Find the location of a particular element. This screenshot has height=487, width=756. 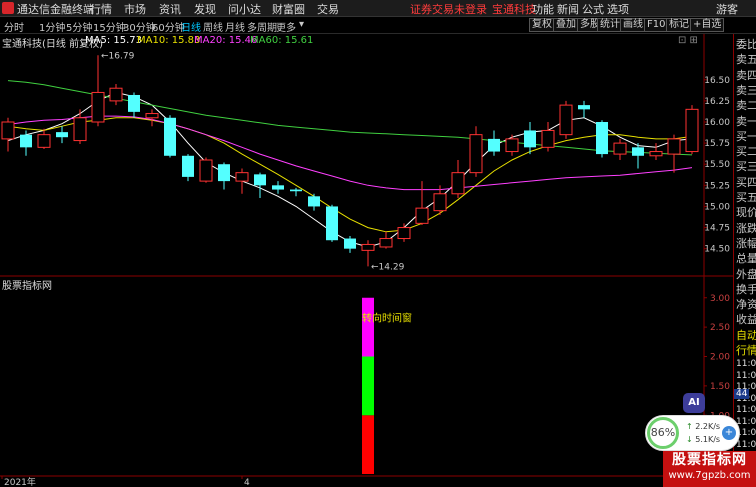

menu-item-market: 市场 is located at coordinates (135, 9).